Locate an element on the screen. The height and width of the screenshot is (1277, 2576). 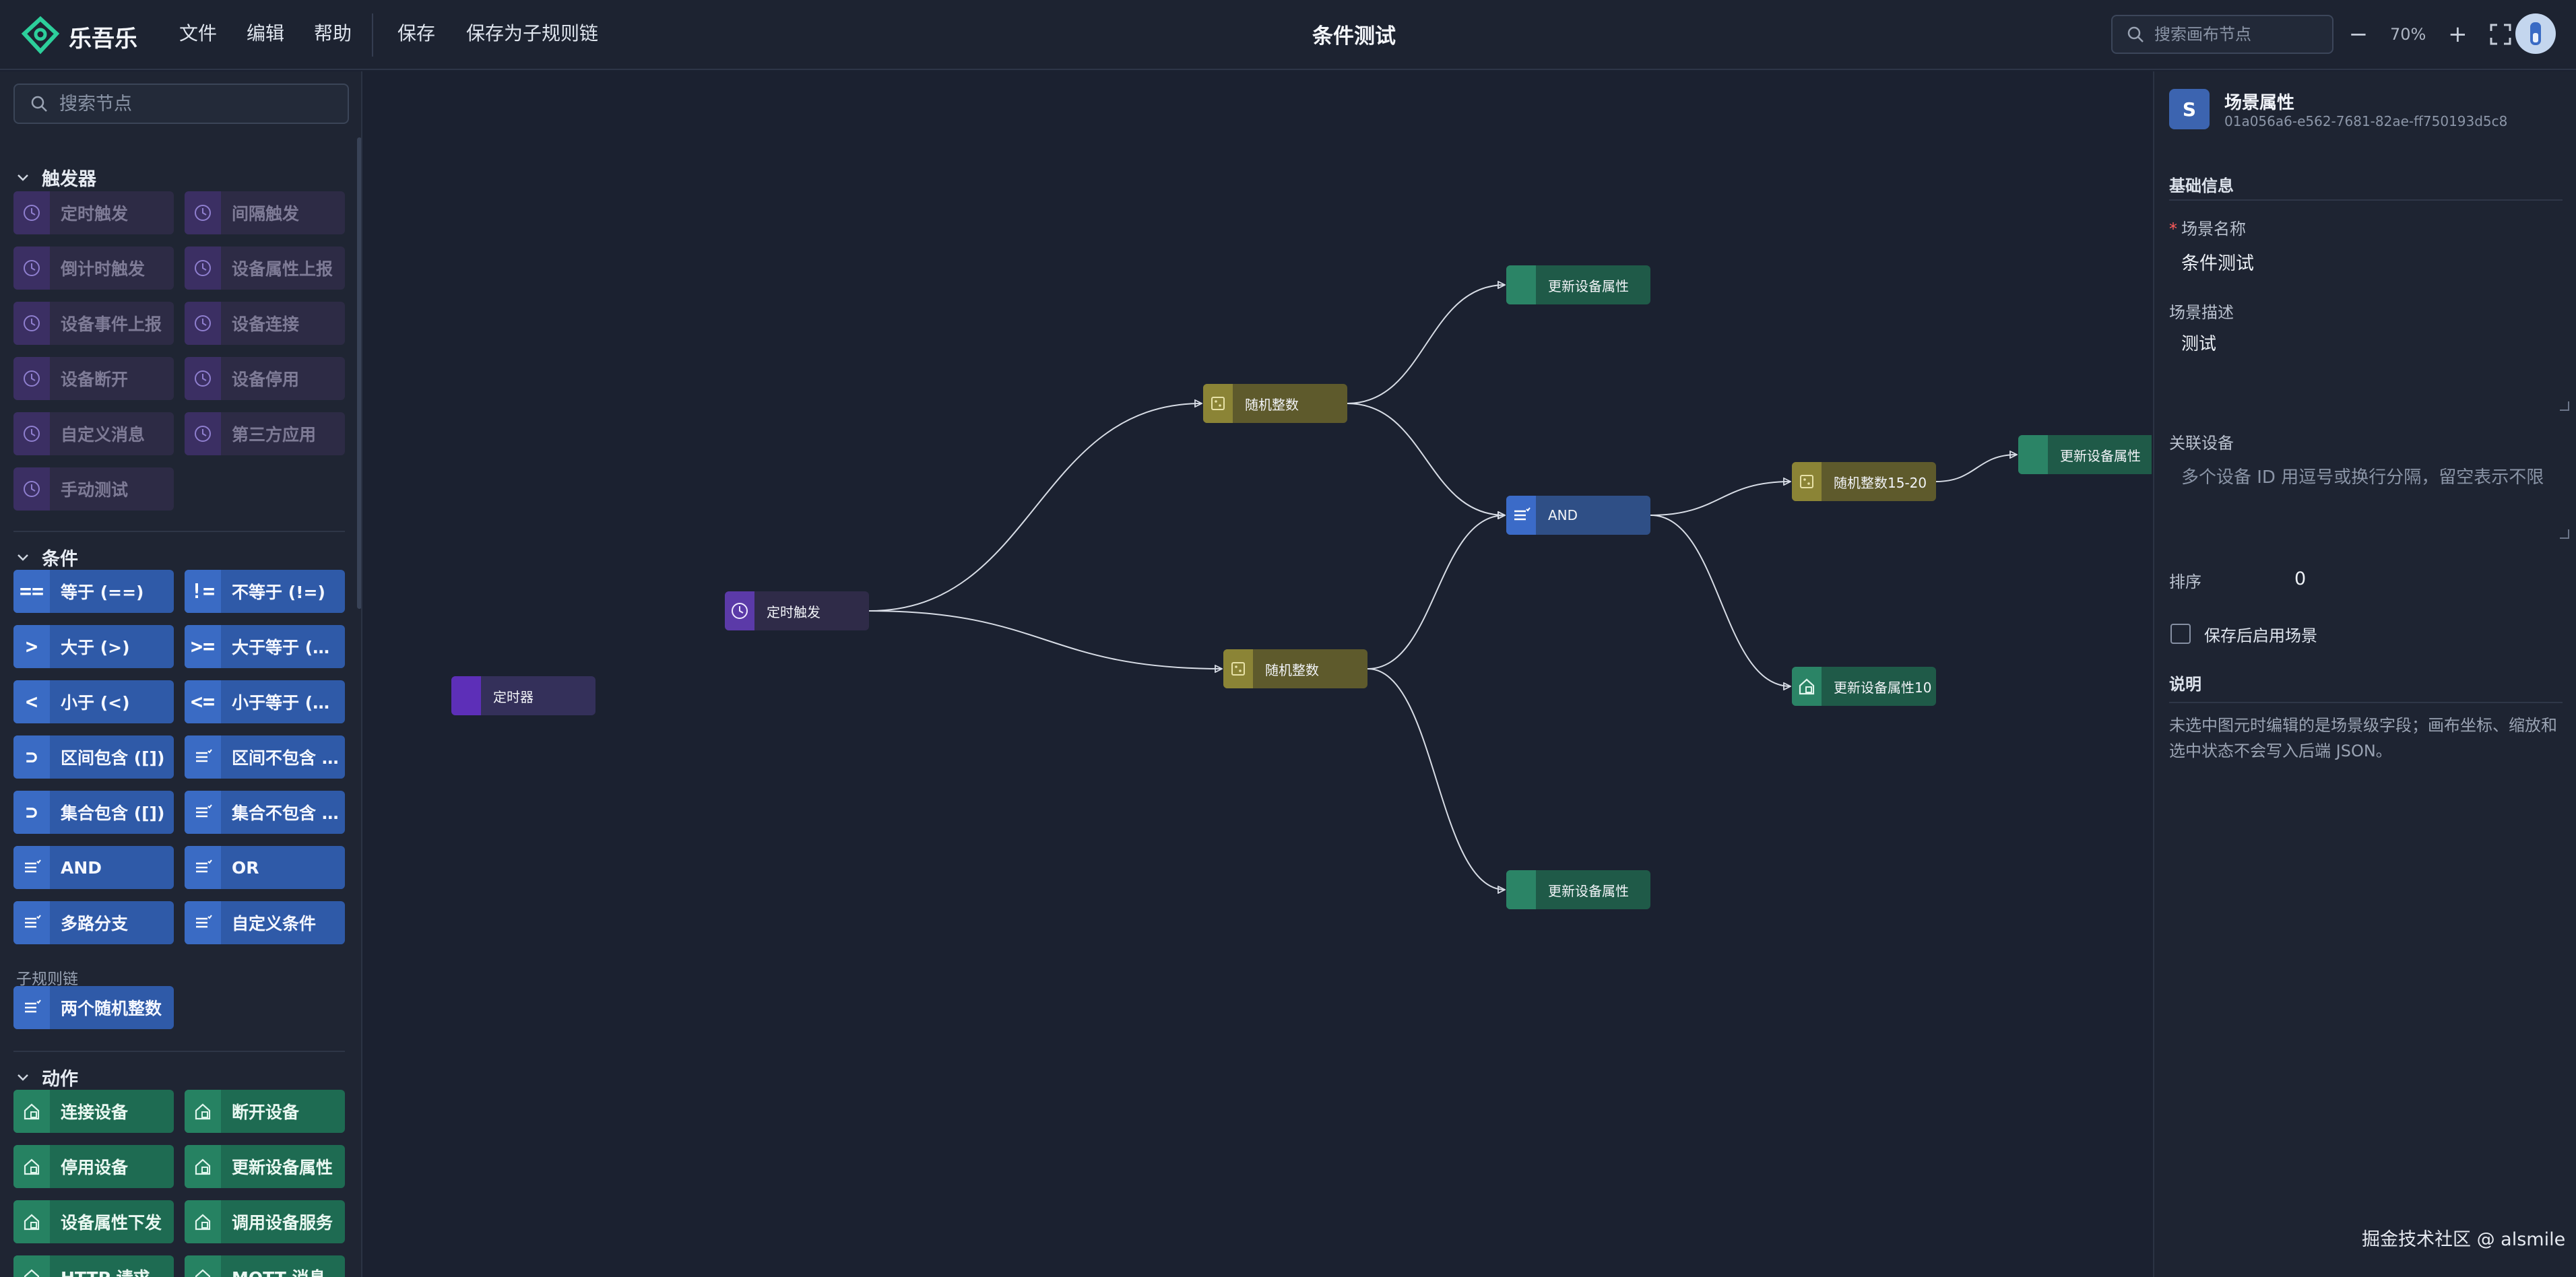
canvas-node-andn: AND is located at coordinates (1578, 515).